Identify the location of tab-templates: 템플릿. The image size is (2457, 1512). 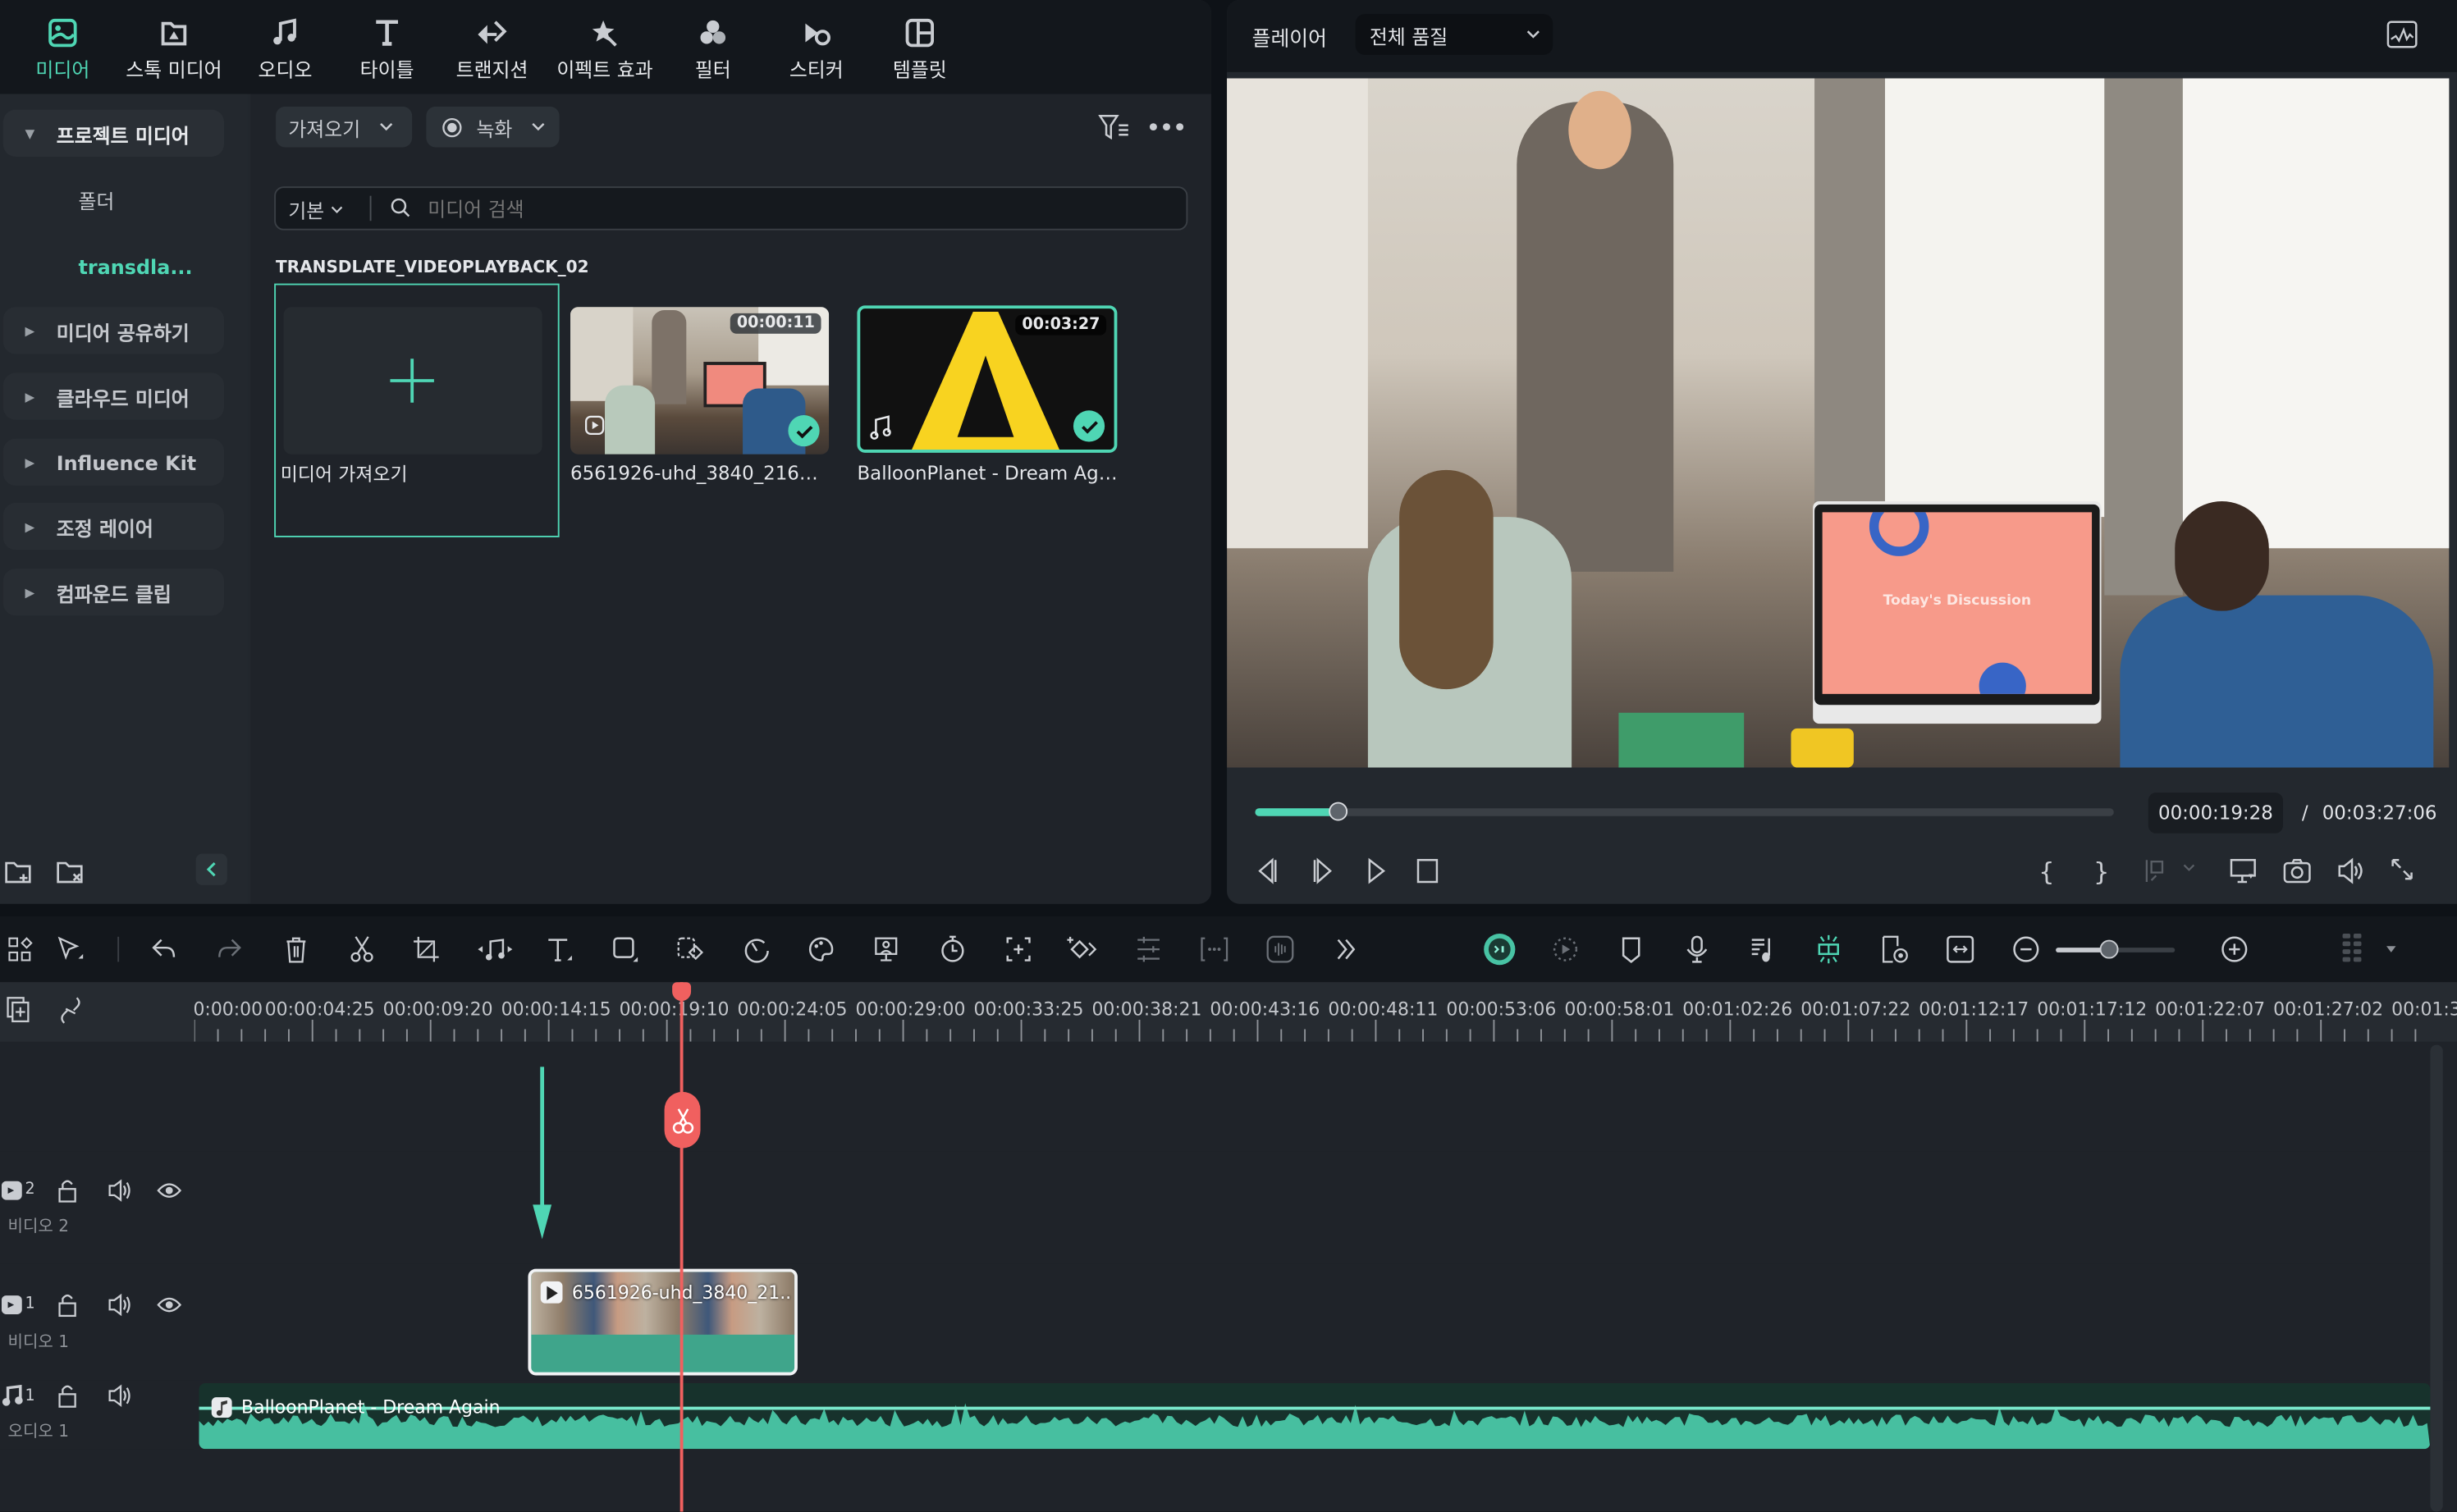
(920, 50).